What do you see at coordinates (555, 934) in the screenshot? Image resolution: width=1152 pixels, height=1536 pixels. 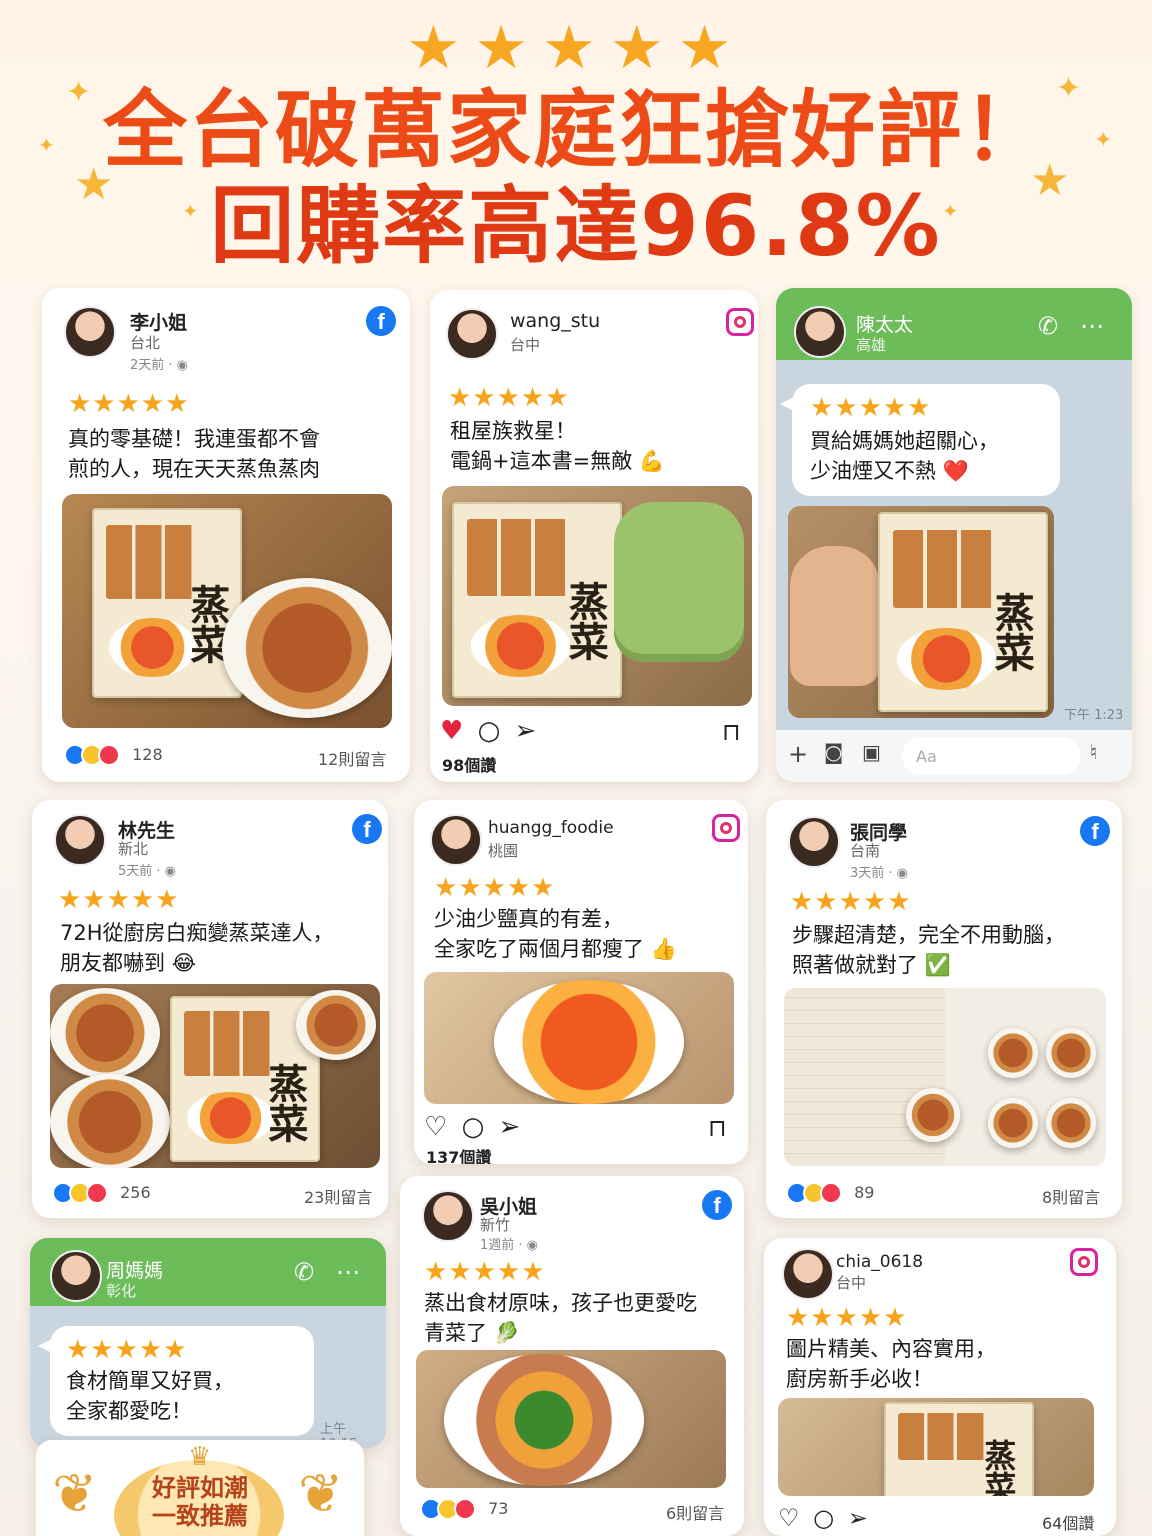 I see `review-text: 少油少鹽真的有差， 全家吃了兩個月都瘦了 👍` at bounding box center [555, 934].